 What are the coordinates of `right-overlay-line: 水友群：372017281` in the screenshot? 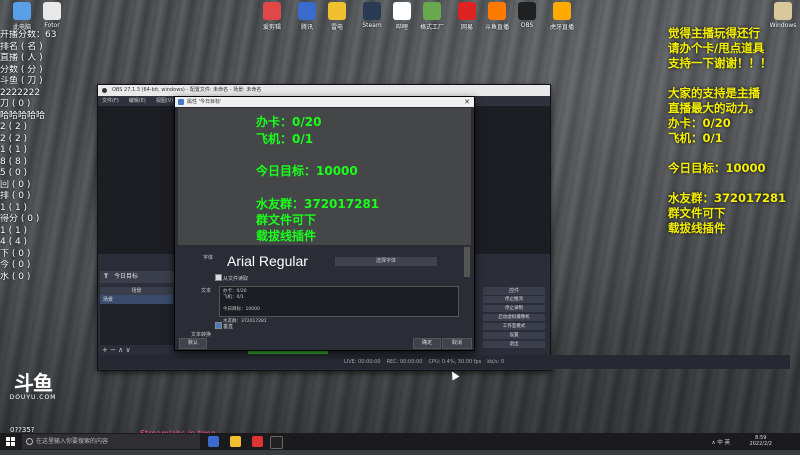 It's located at (727, 198).